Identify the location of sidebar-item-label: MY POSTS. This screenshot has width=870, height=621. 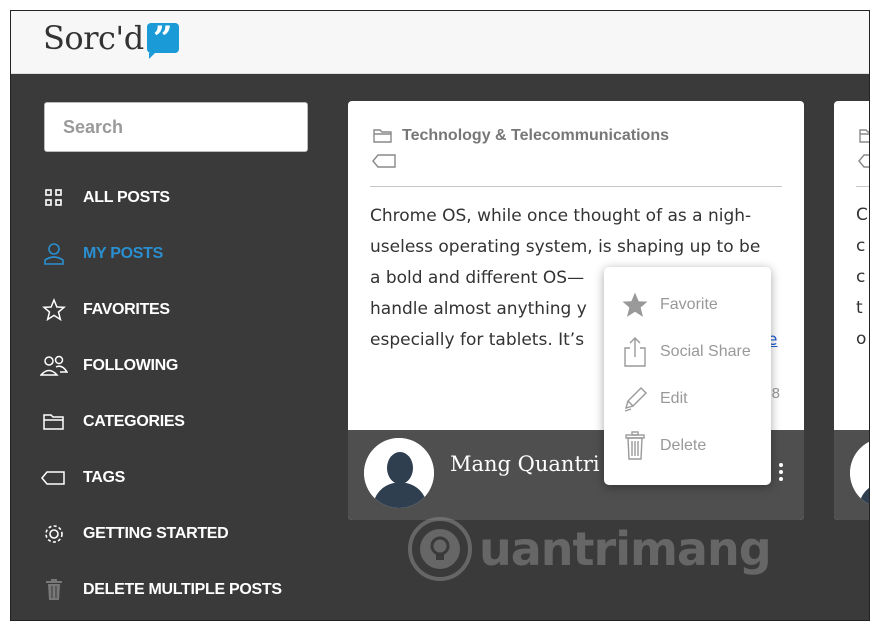
(123, 253).